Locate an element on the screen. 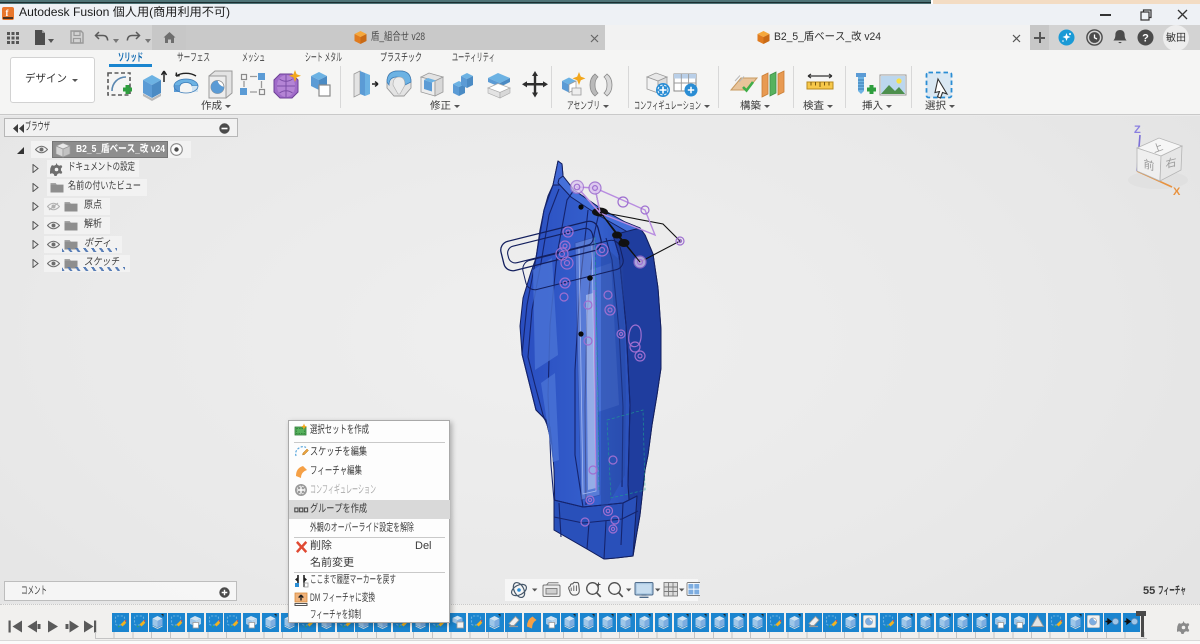 The width and height of the screenshot is (1200, 644). svg-text: Z is located at coordinates (1137, 130).